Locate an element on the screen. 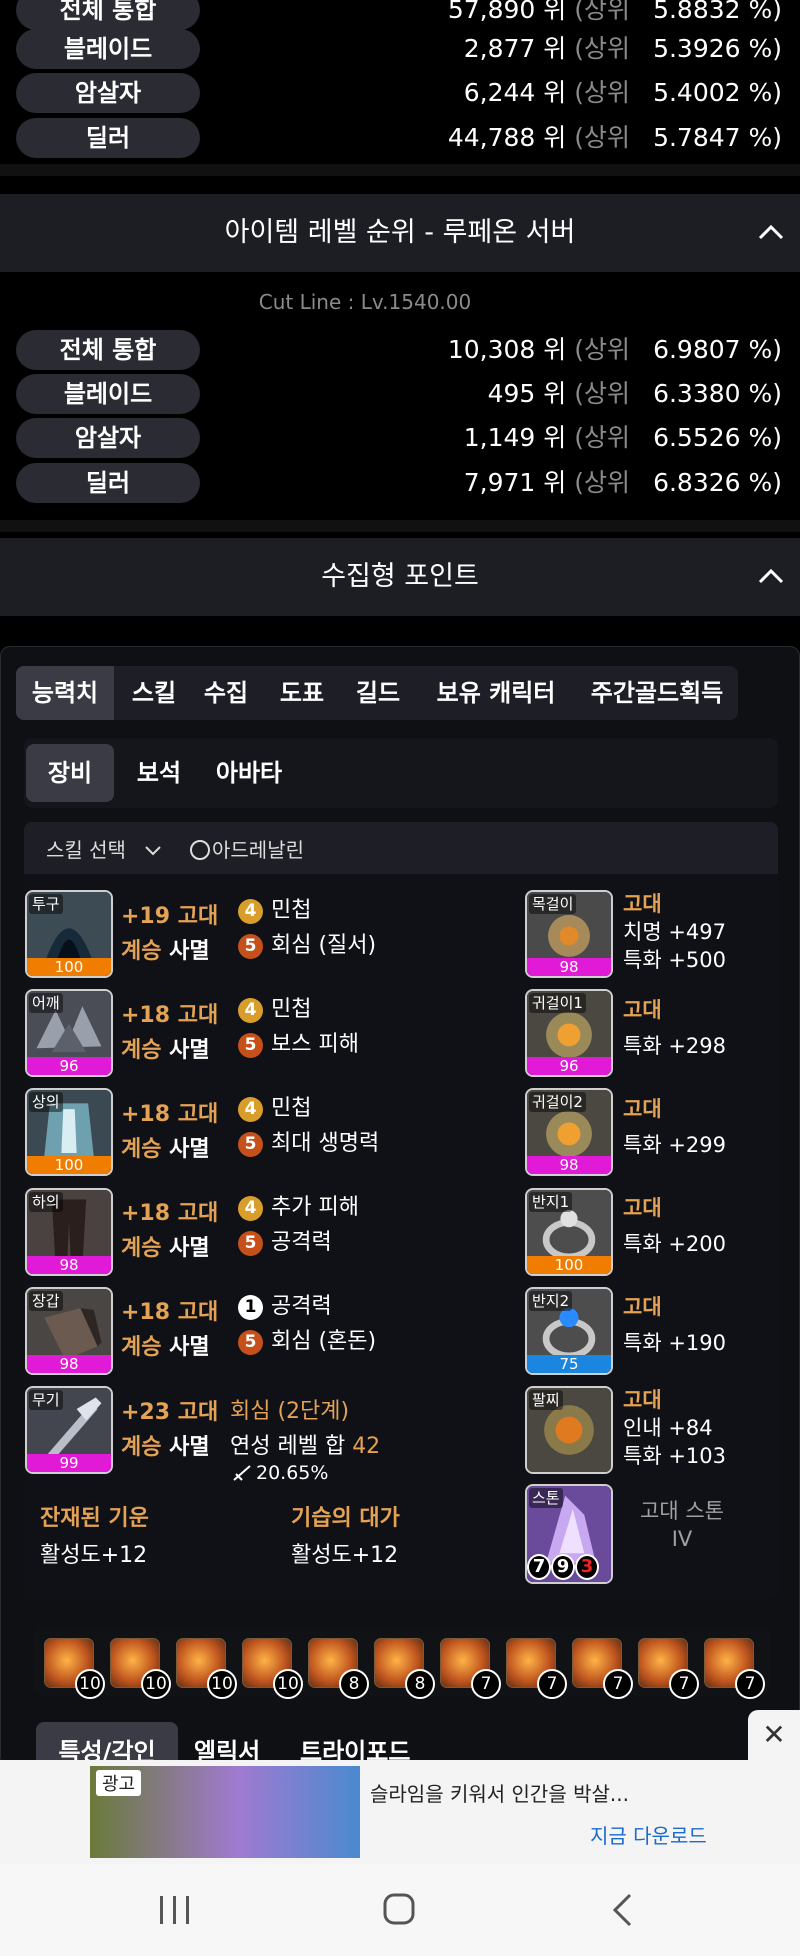 The height and width of the screenshot is (1956, 800). ad-banner: 광고 슬라임을 키워서 인간을 박살... 지금 다운로드 is located at coordinates (400, 1812).